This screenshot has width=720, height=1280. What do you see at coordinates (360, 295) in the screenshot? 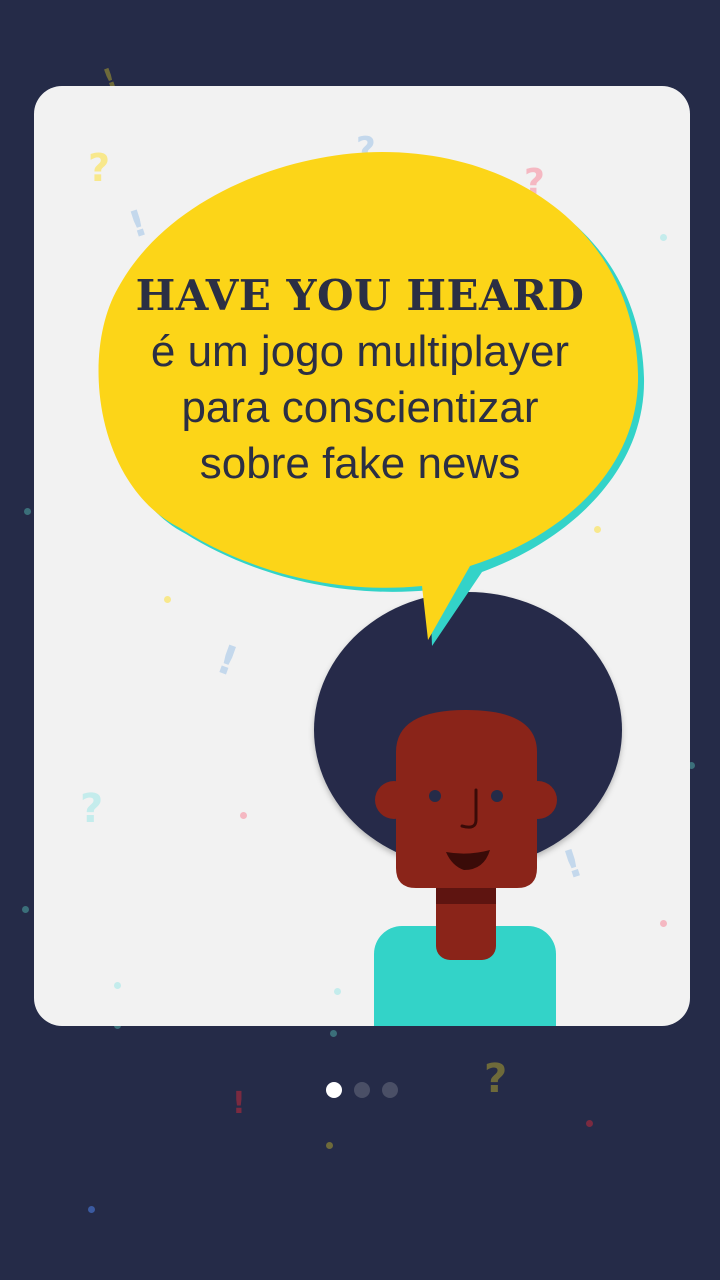
I see `slide-title: HAVE YOU HEARD` at bounding box center [360, 295].